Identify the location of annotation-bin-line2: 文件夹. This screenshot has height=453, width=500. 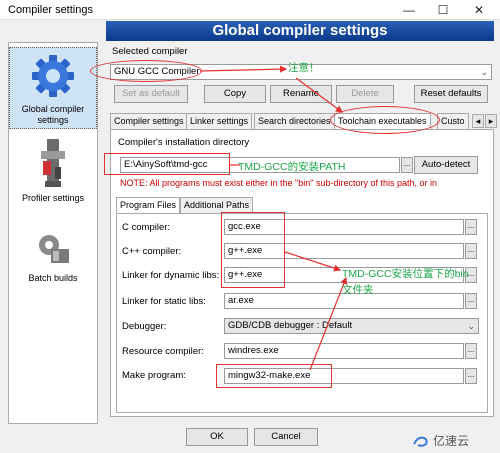
(358, 290).